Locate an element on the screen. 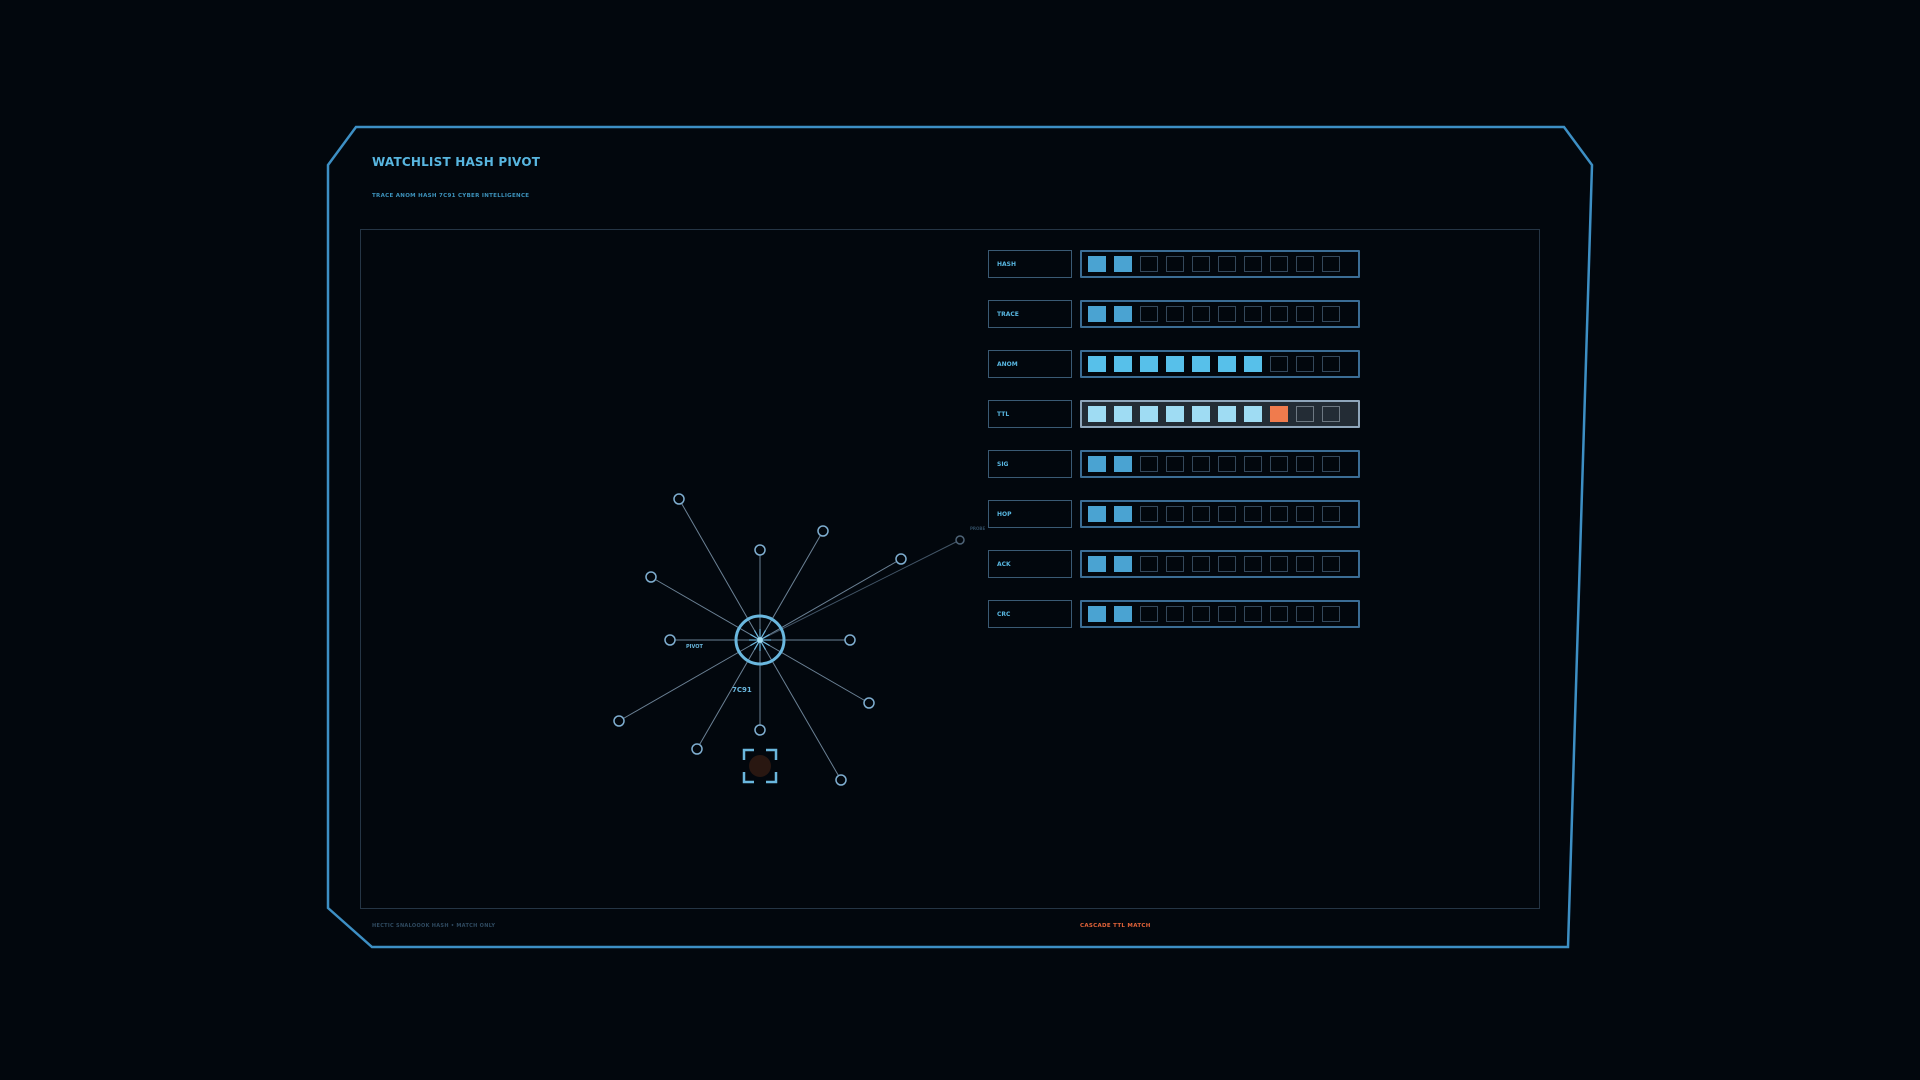 Image resolution: width=1920 pixels, height=1080 pixels. meter-trace is located at coordinates (1220, 314).